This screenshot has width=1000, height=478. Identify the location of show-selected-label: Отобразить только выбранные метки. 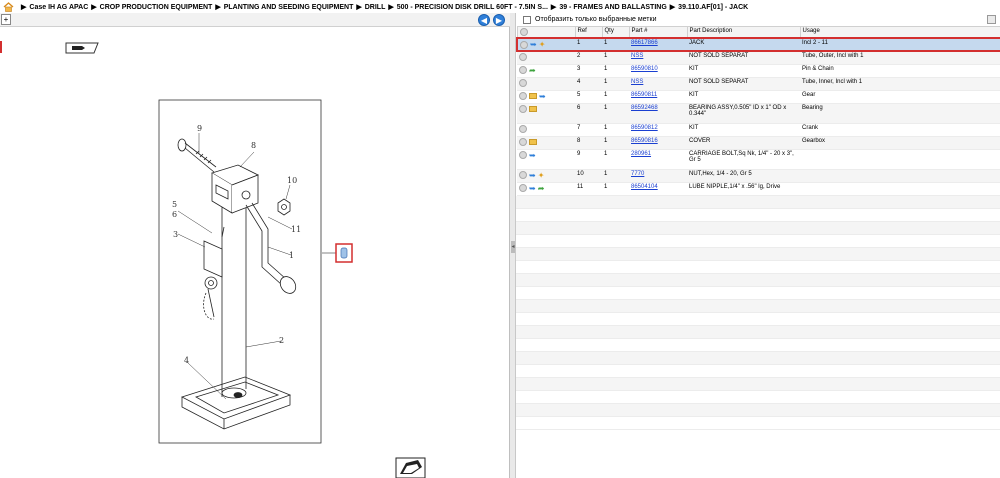
(596, 19).